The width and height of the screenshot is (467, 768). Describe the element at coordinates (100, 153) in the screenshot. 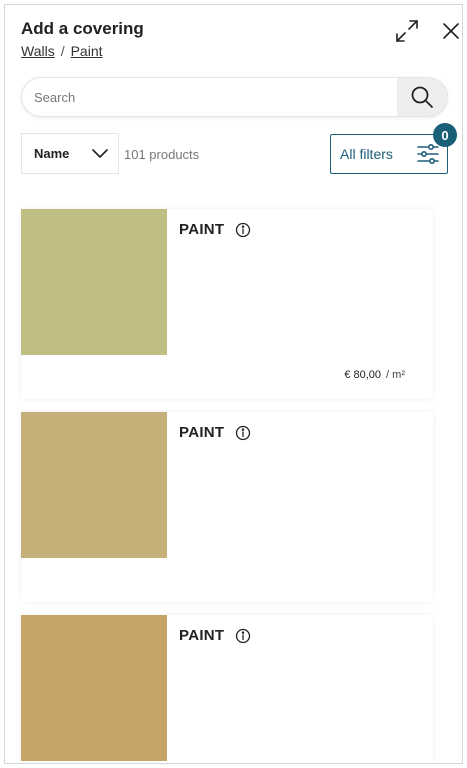

I see `chevron-down-icon` at that location.